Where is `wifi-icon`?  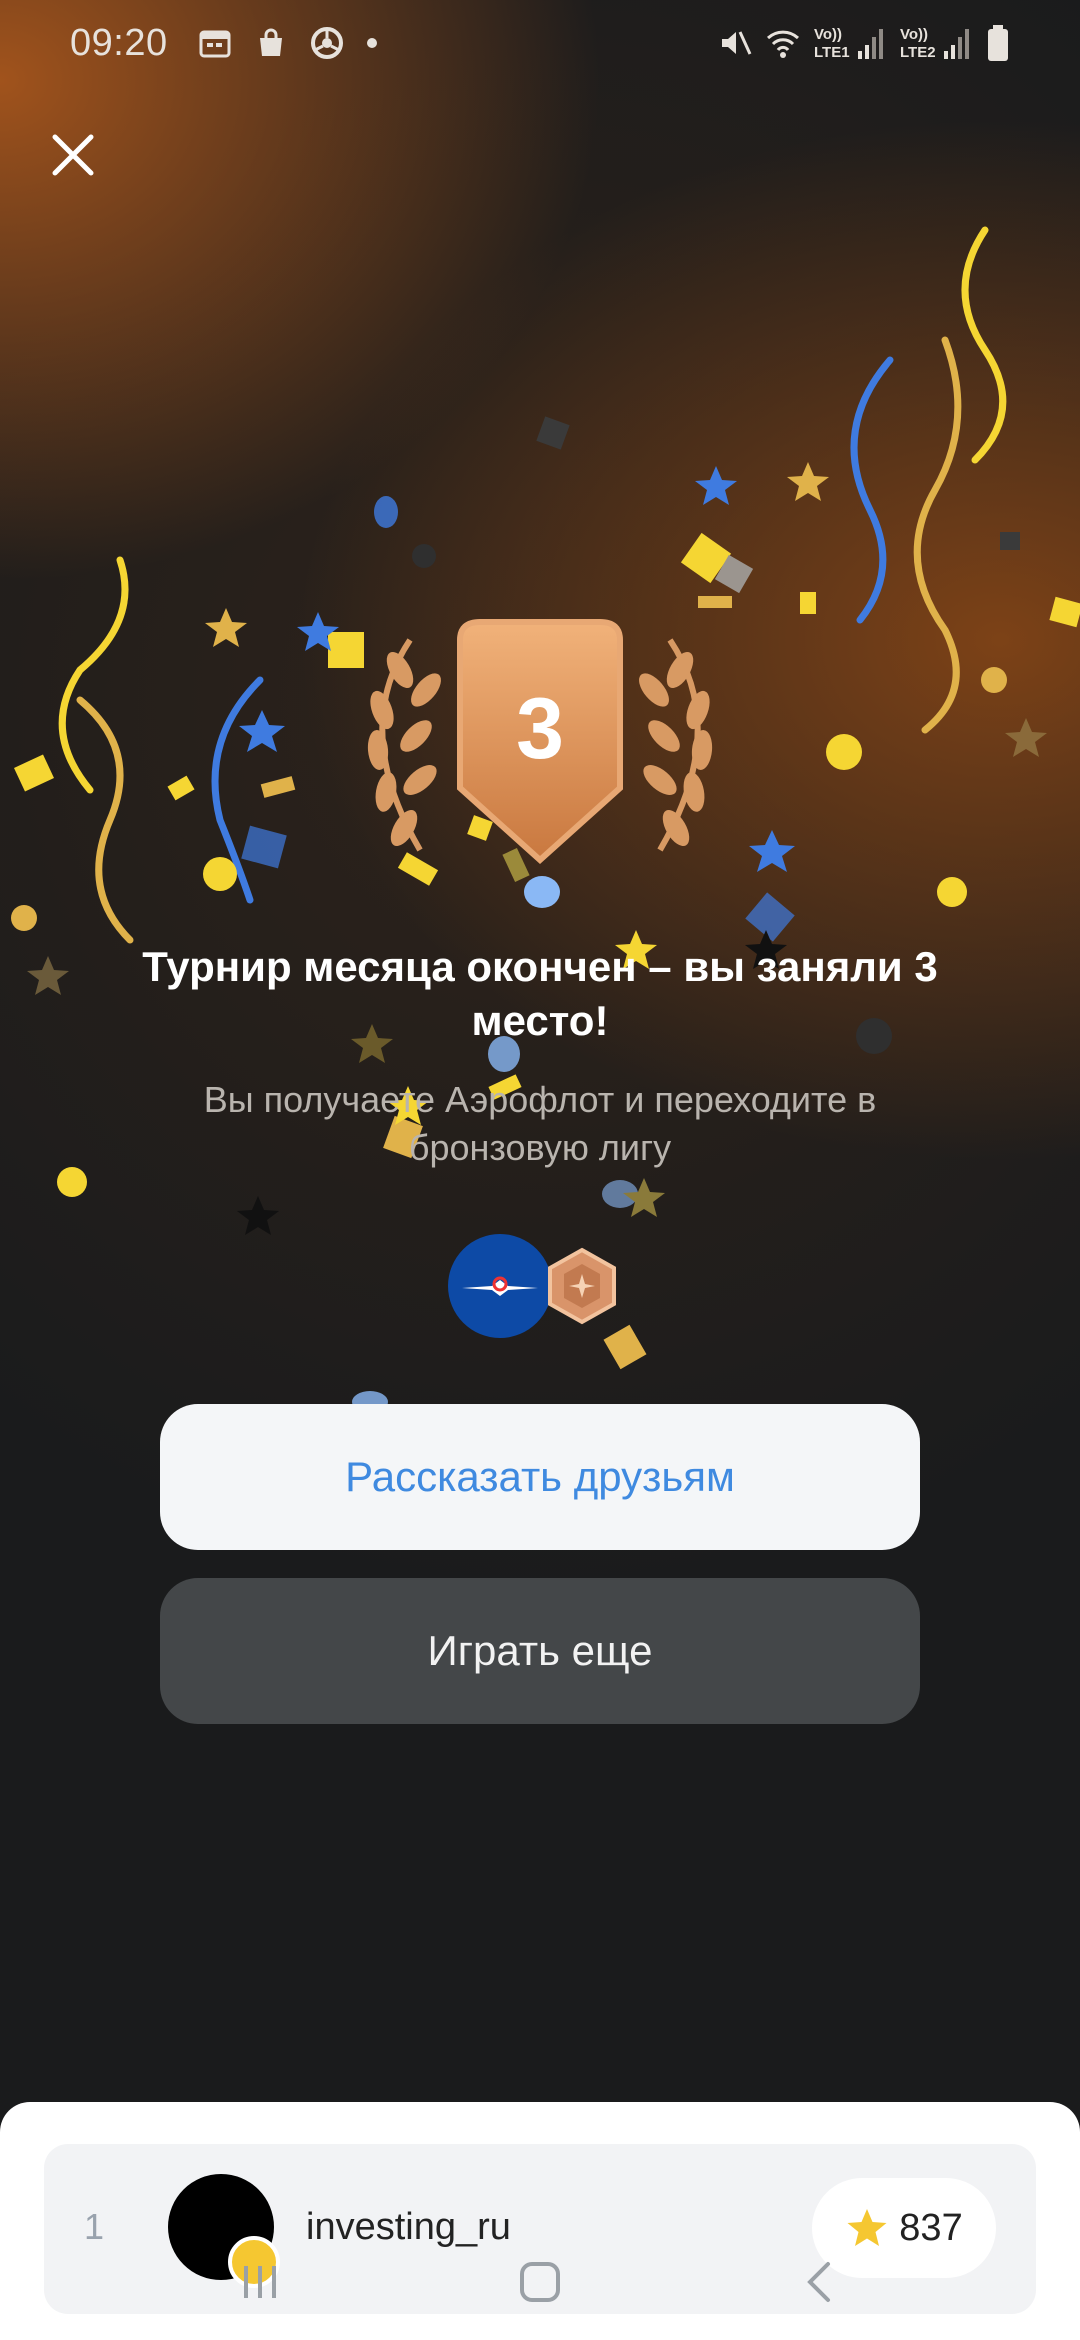
wifi-icon is located at coordinates (783, 44).